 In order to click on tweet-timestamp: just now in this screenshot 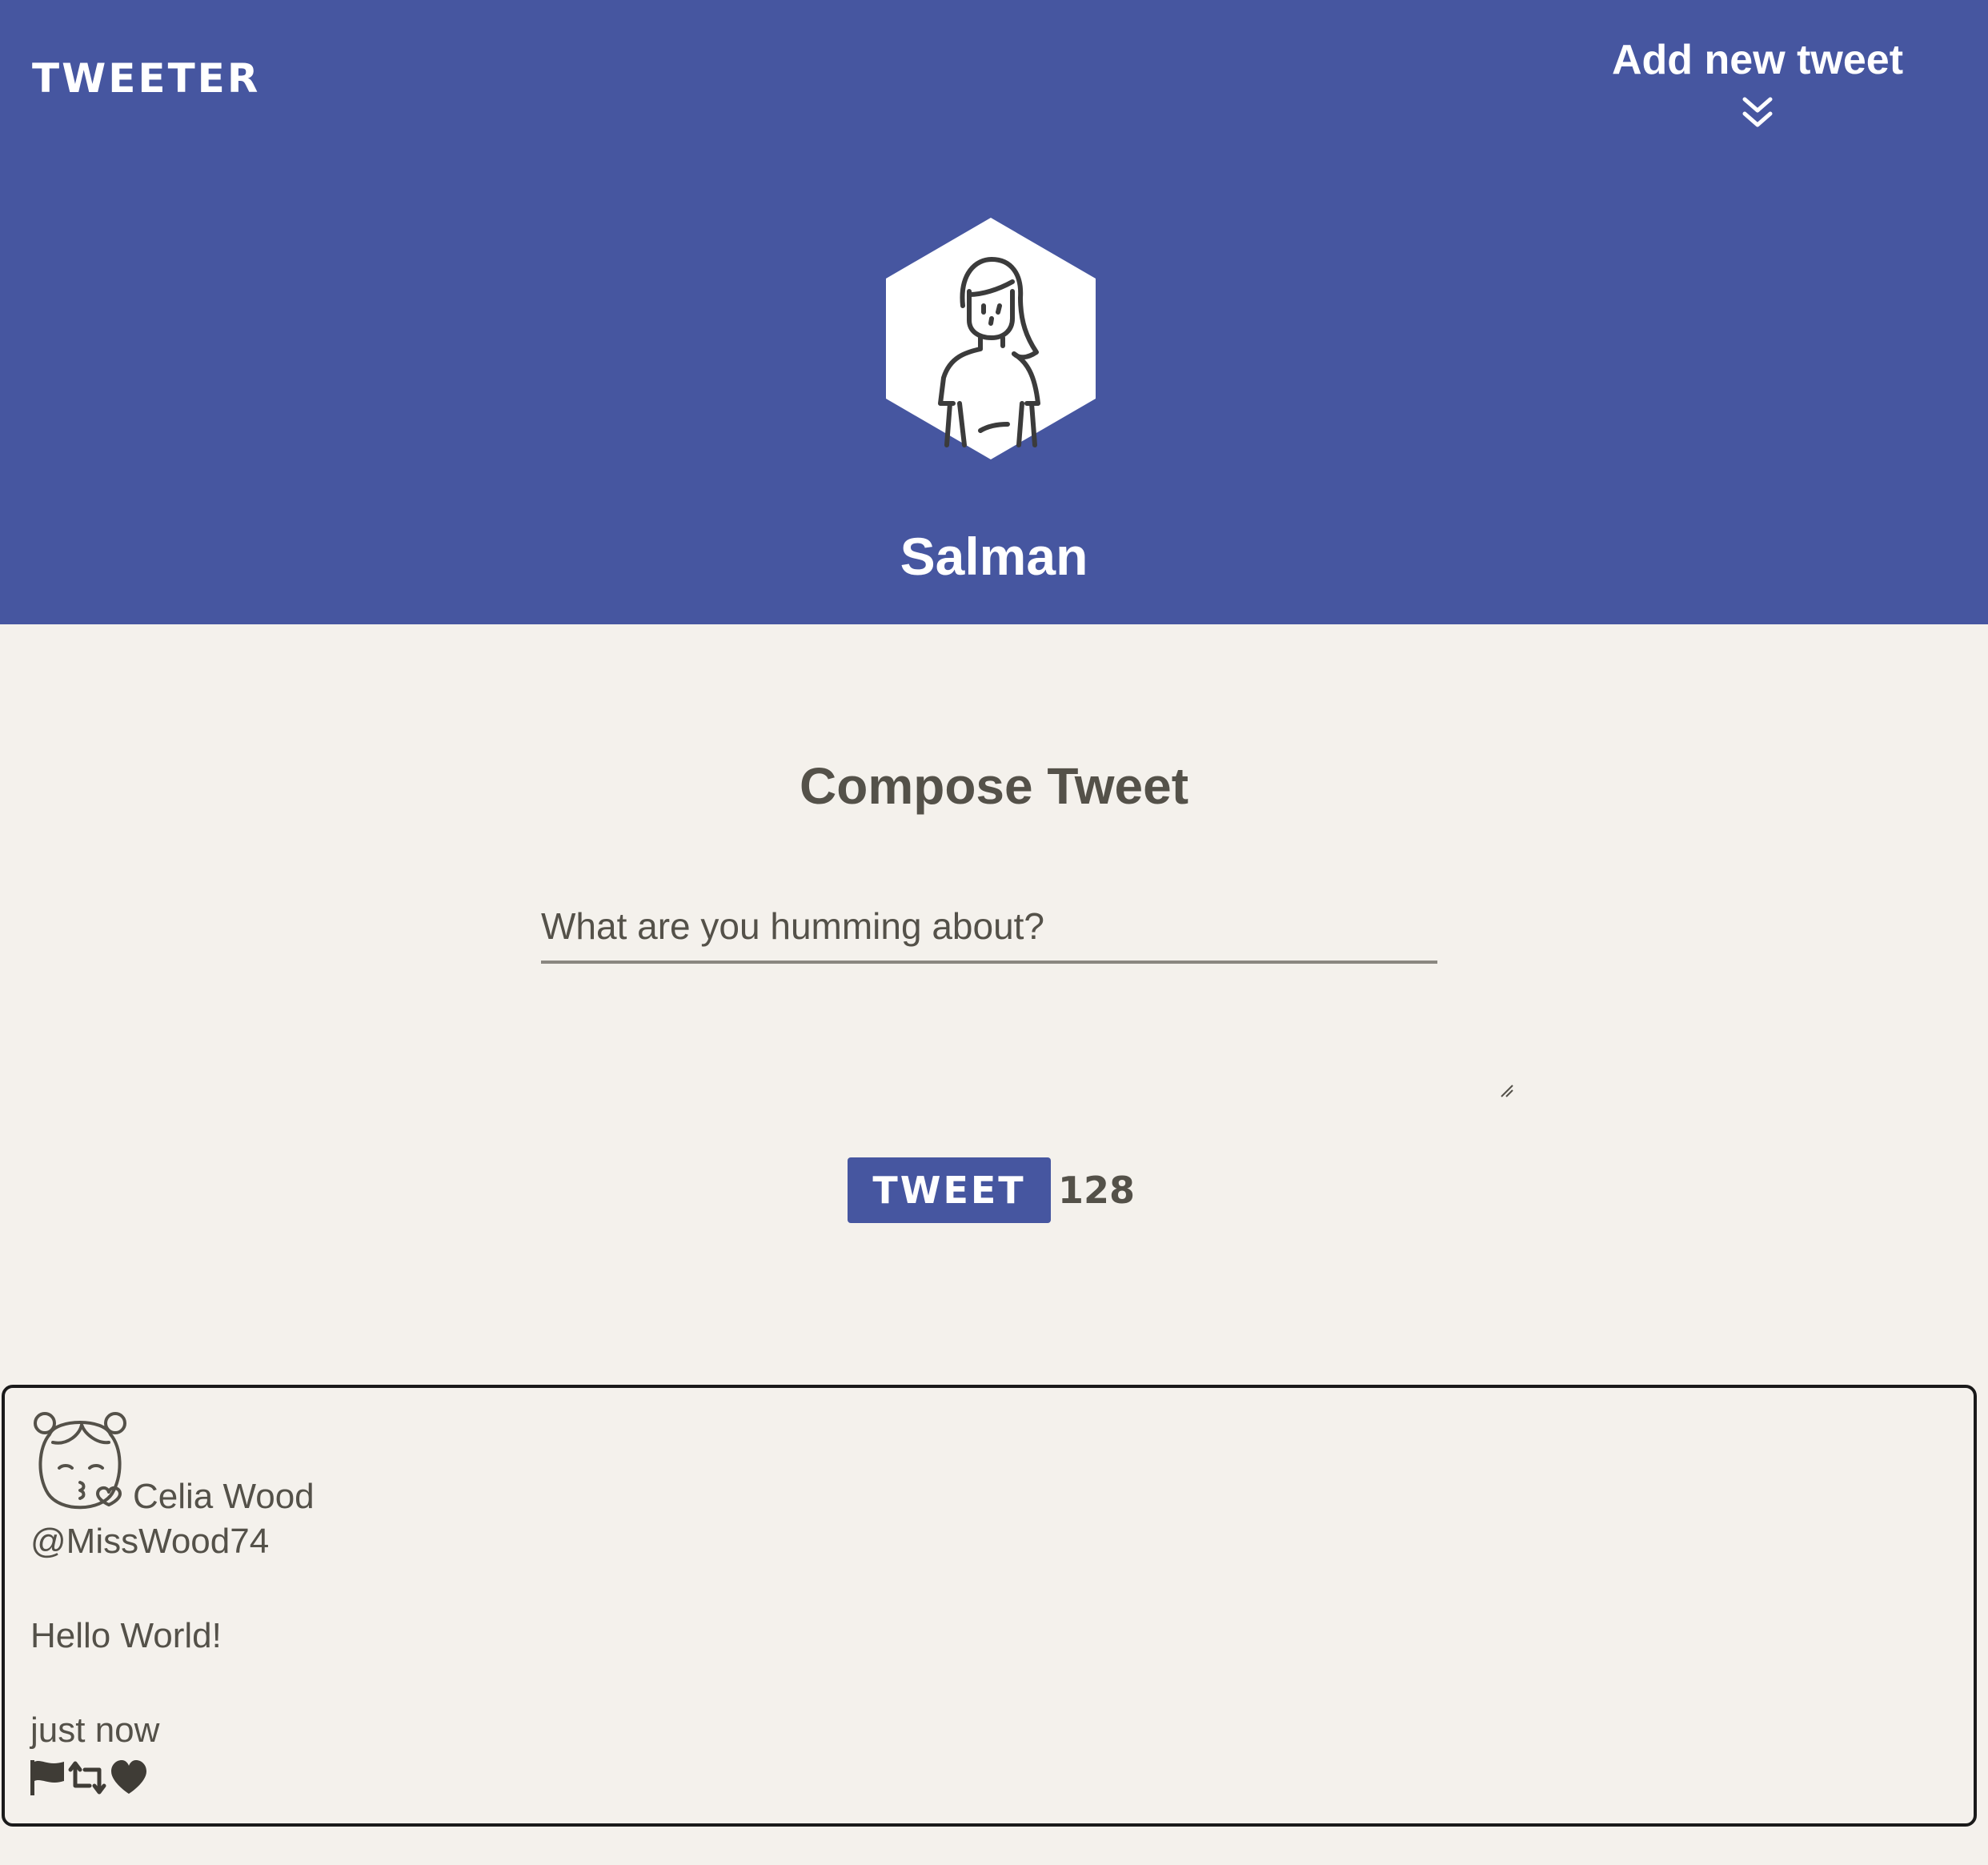, I will do `click(95, 1730)`.